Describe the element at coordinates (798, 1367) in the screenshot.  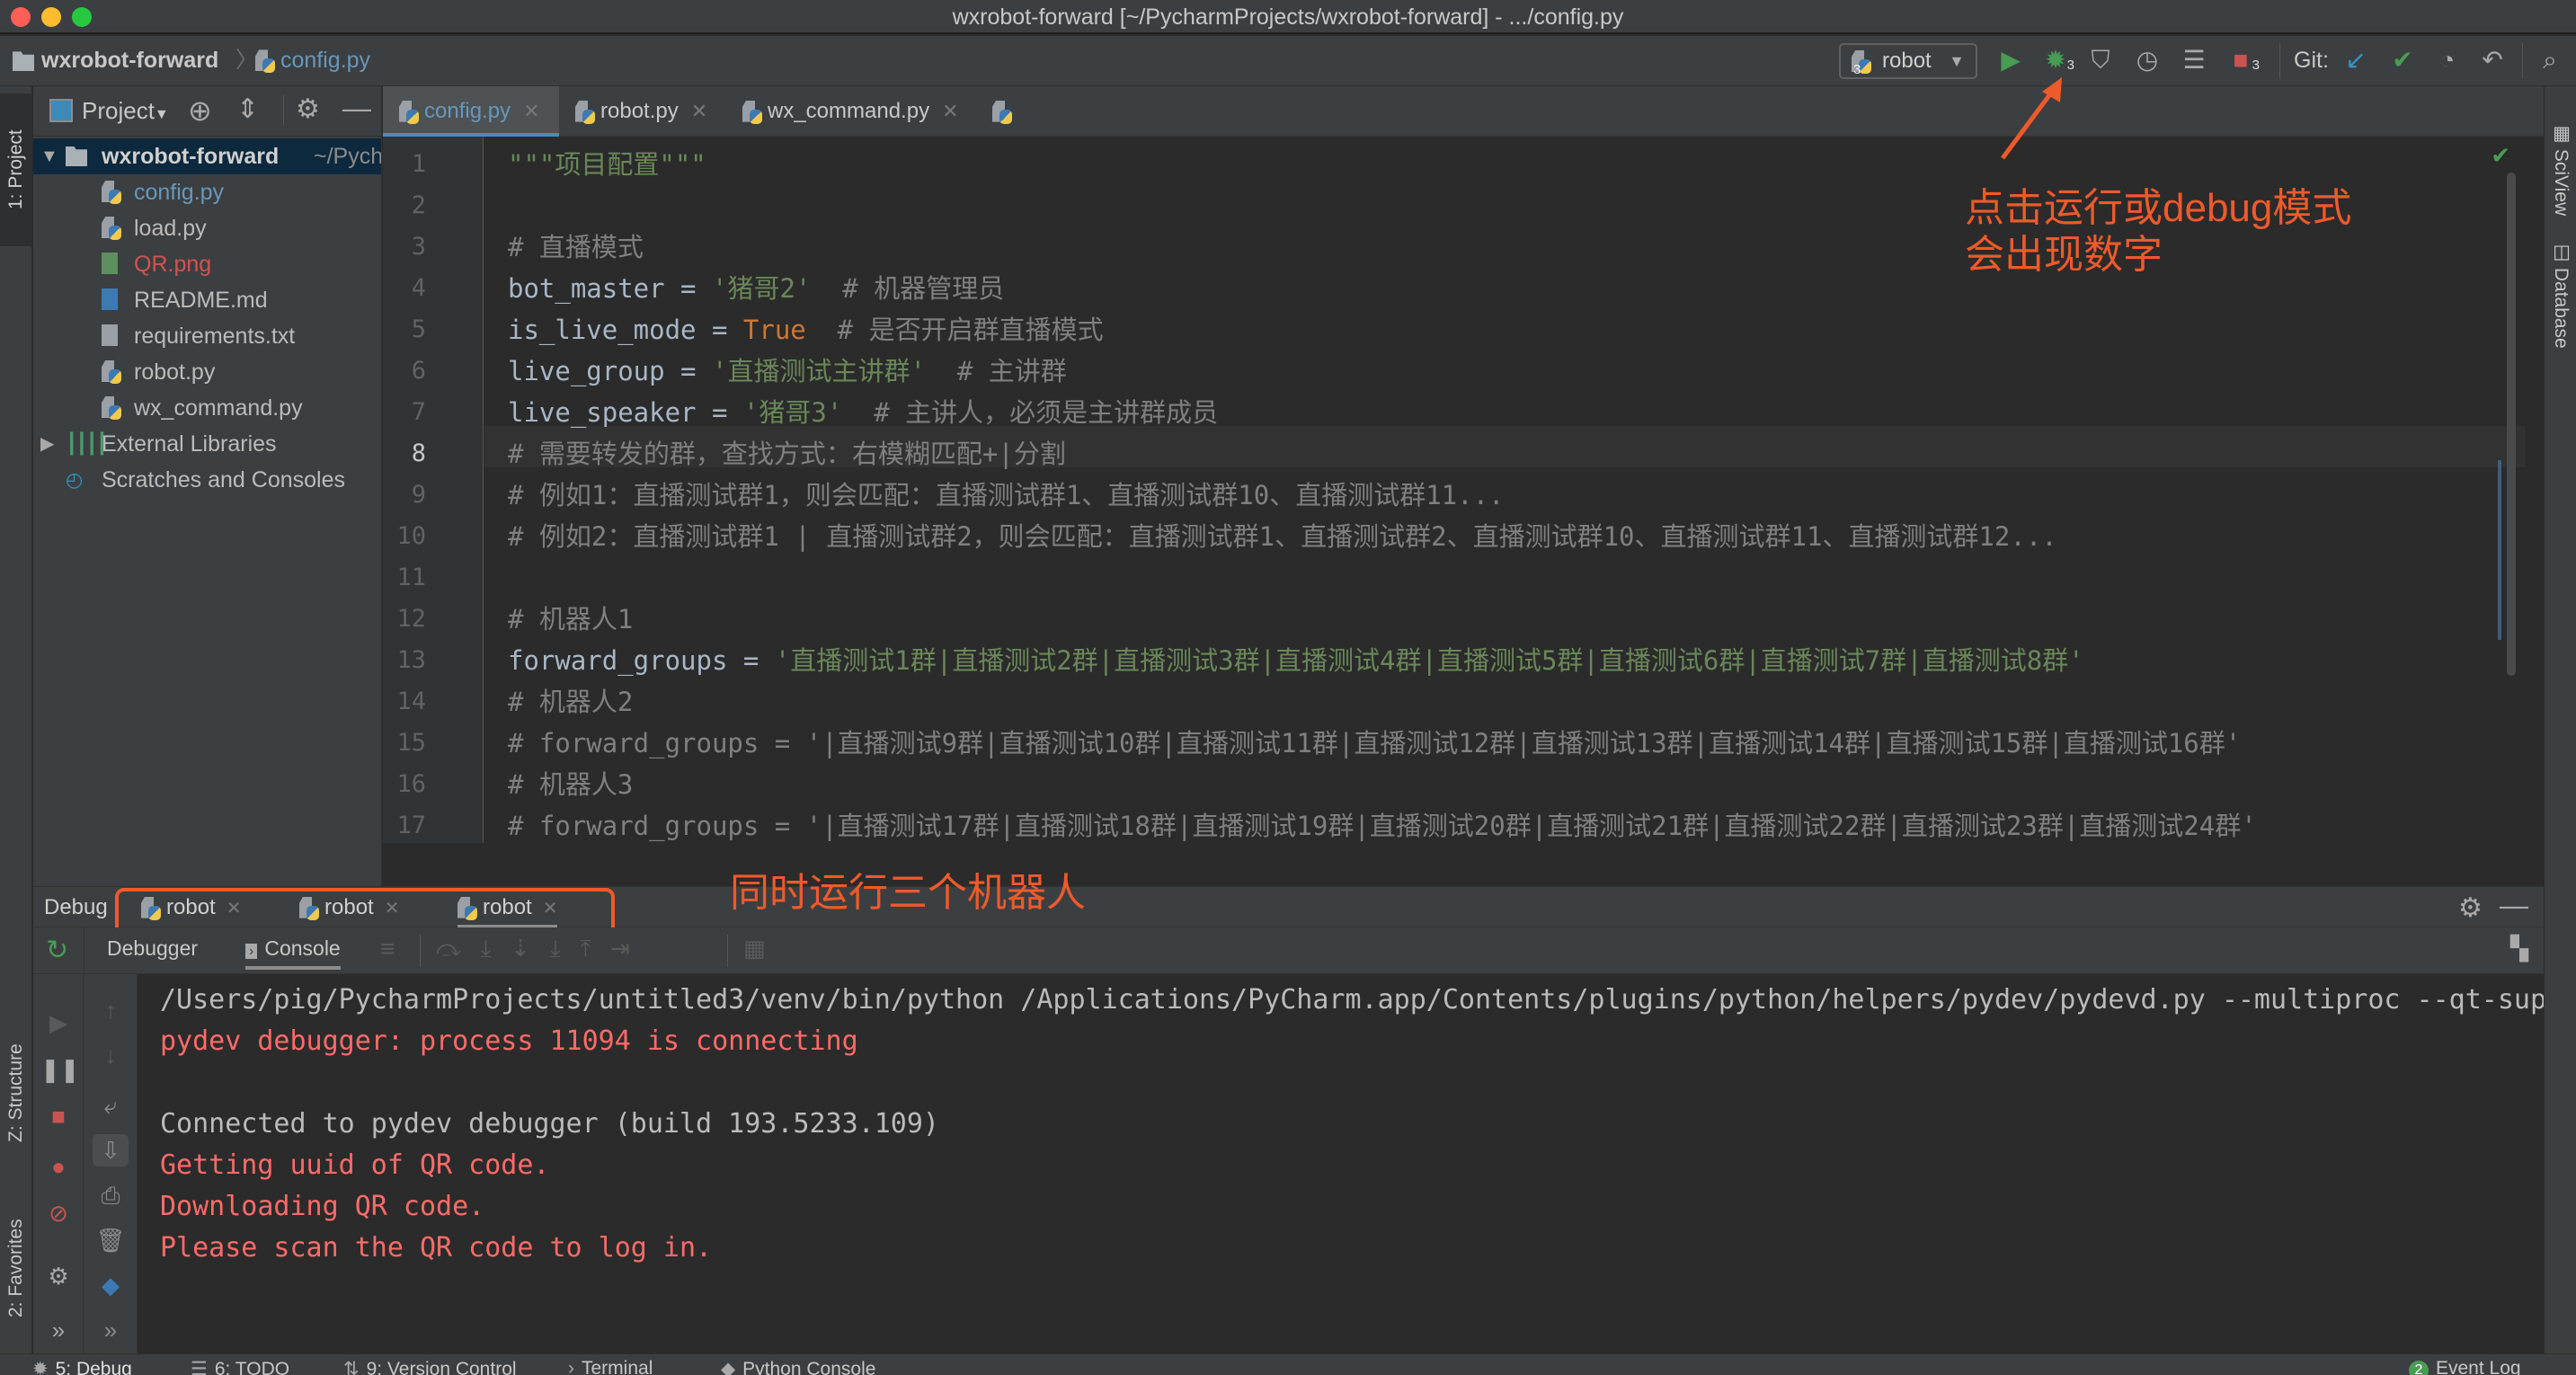
I see `tool-window-button: ◆ Python Console` at that location.